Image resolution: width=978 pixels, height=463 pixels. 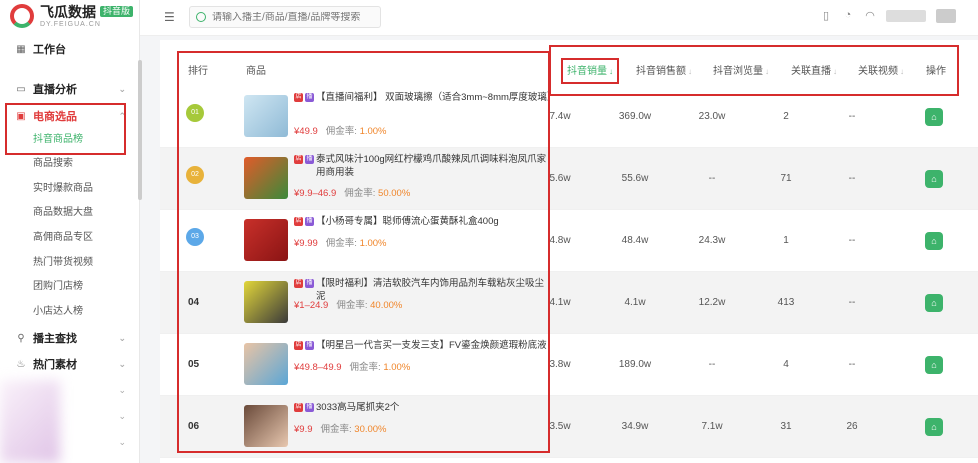 I want to click on header-live: 关联直播 ↓, so click(x=814, y=69).